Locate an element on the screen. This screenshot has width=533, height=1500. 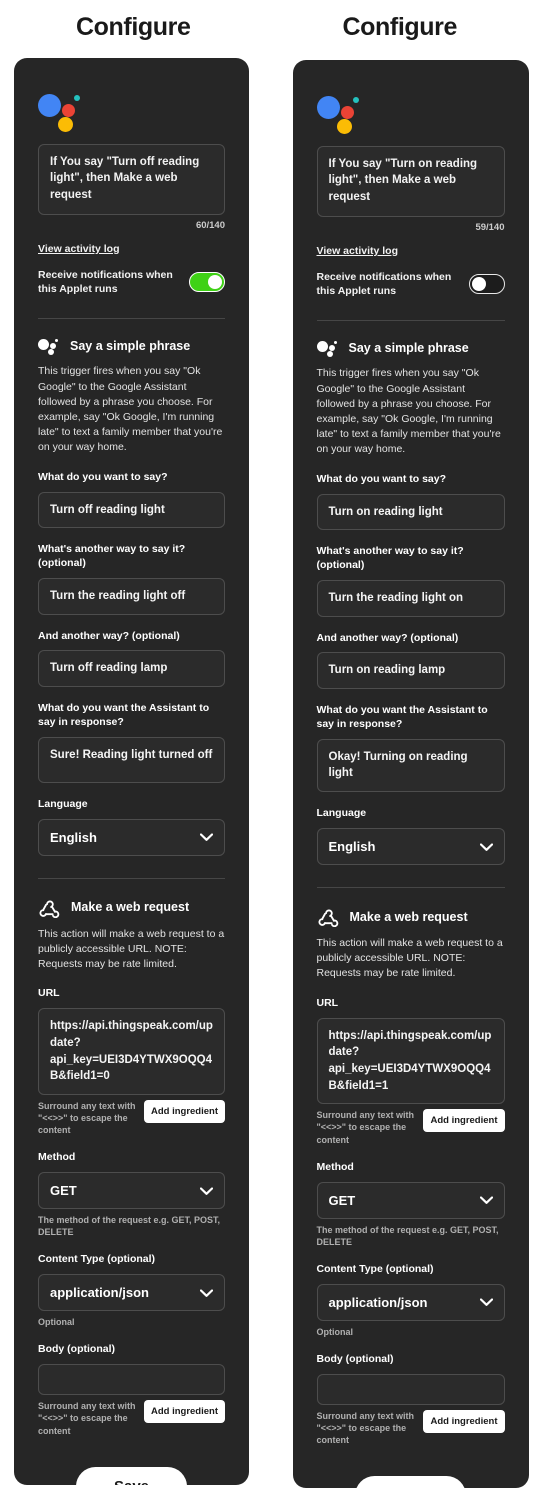
another-way-input: Turn the reading light off is located at coordinates (131, 596).